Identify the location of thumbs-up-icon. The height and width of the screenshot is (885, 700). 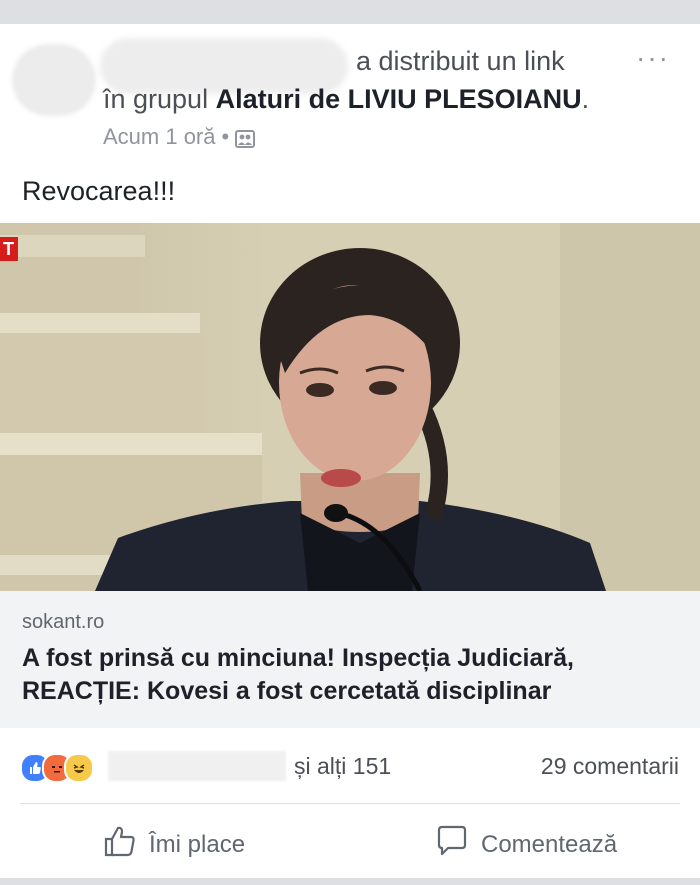
(120, 844).